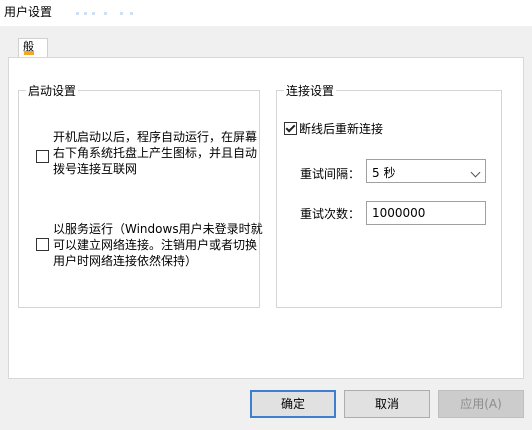 The width and height of the screenshot is (532, 430). I want to click on startup-settings-legend: 启动设置, so click(52, 91).